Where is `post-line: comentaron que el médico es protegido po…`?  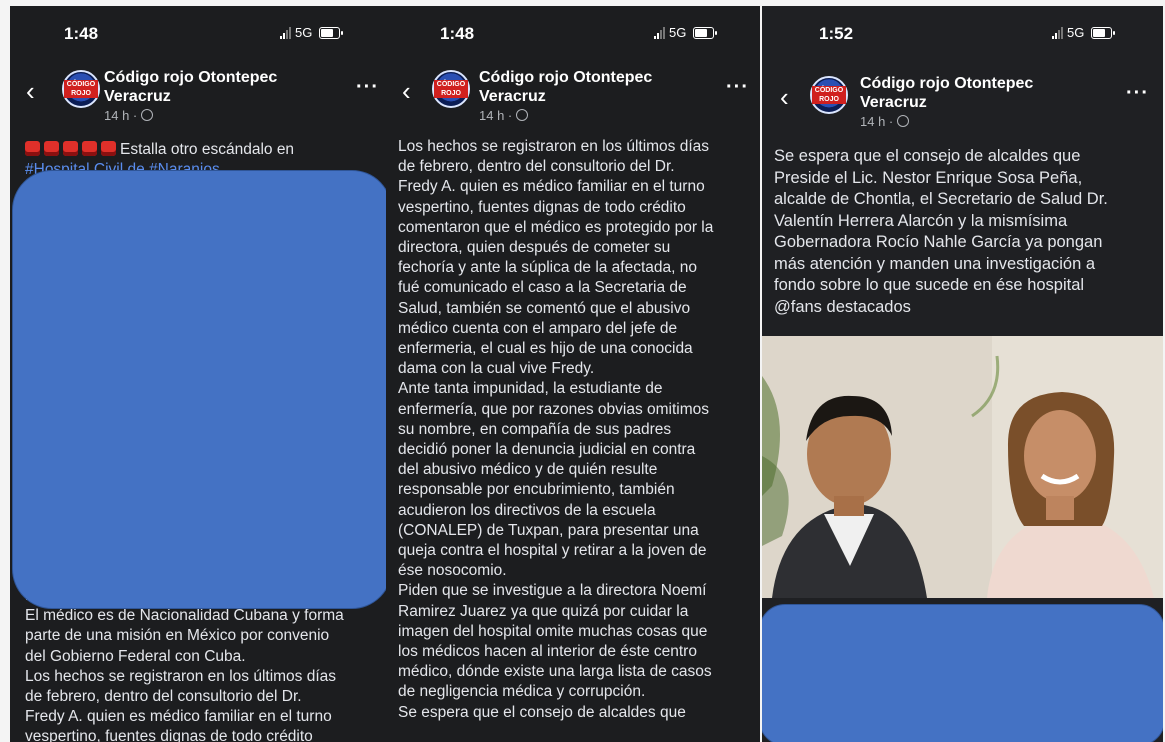 post-line: comentaron que el médico es protegido po… is located at coordinates (556, 227).